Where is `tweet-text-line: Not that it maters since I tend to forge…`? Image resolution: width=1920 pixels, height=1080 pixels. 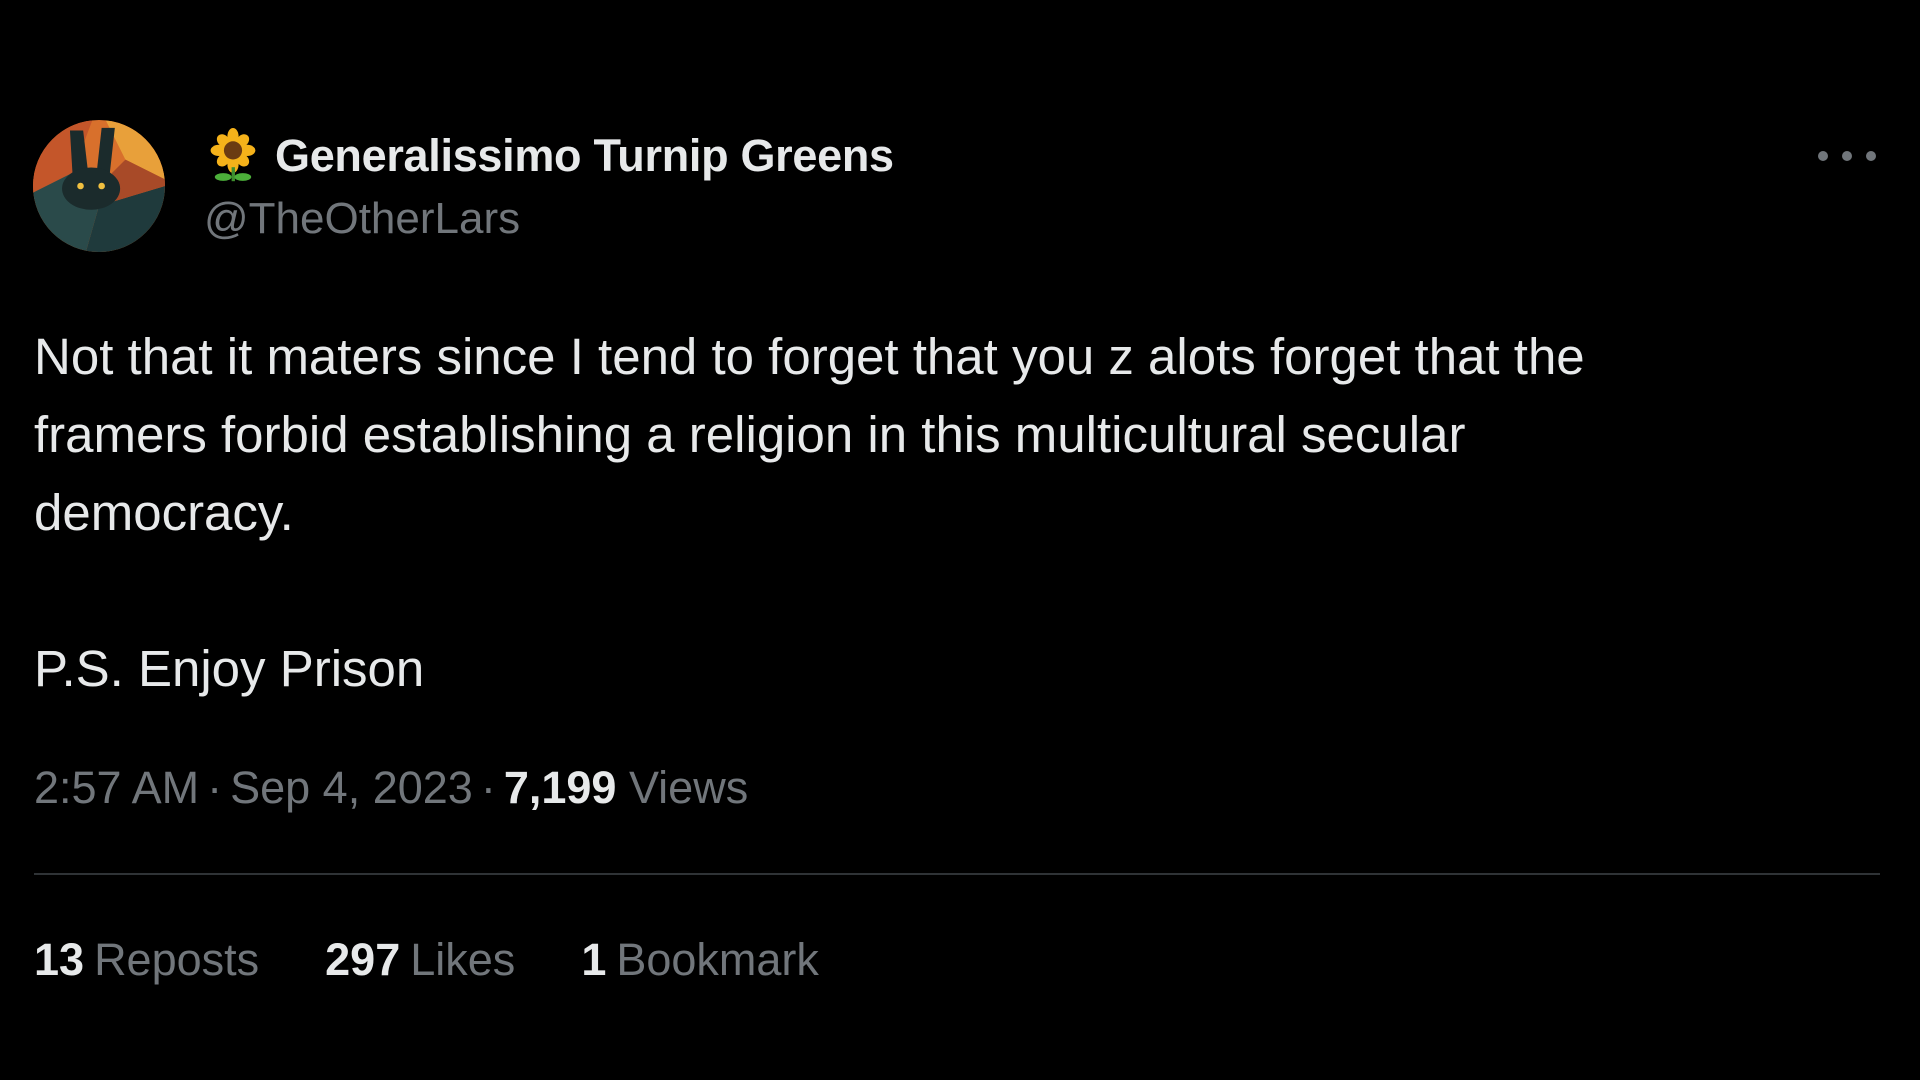 tweet-text-line: Not that it maters since I tend to forge… is located at coordinates (809, 356).